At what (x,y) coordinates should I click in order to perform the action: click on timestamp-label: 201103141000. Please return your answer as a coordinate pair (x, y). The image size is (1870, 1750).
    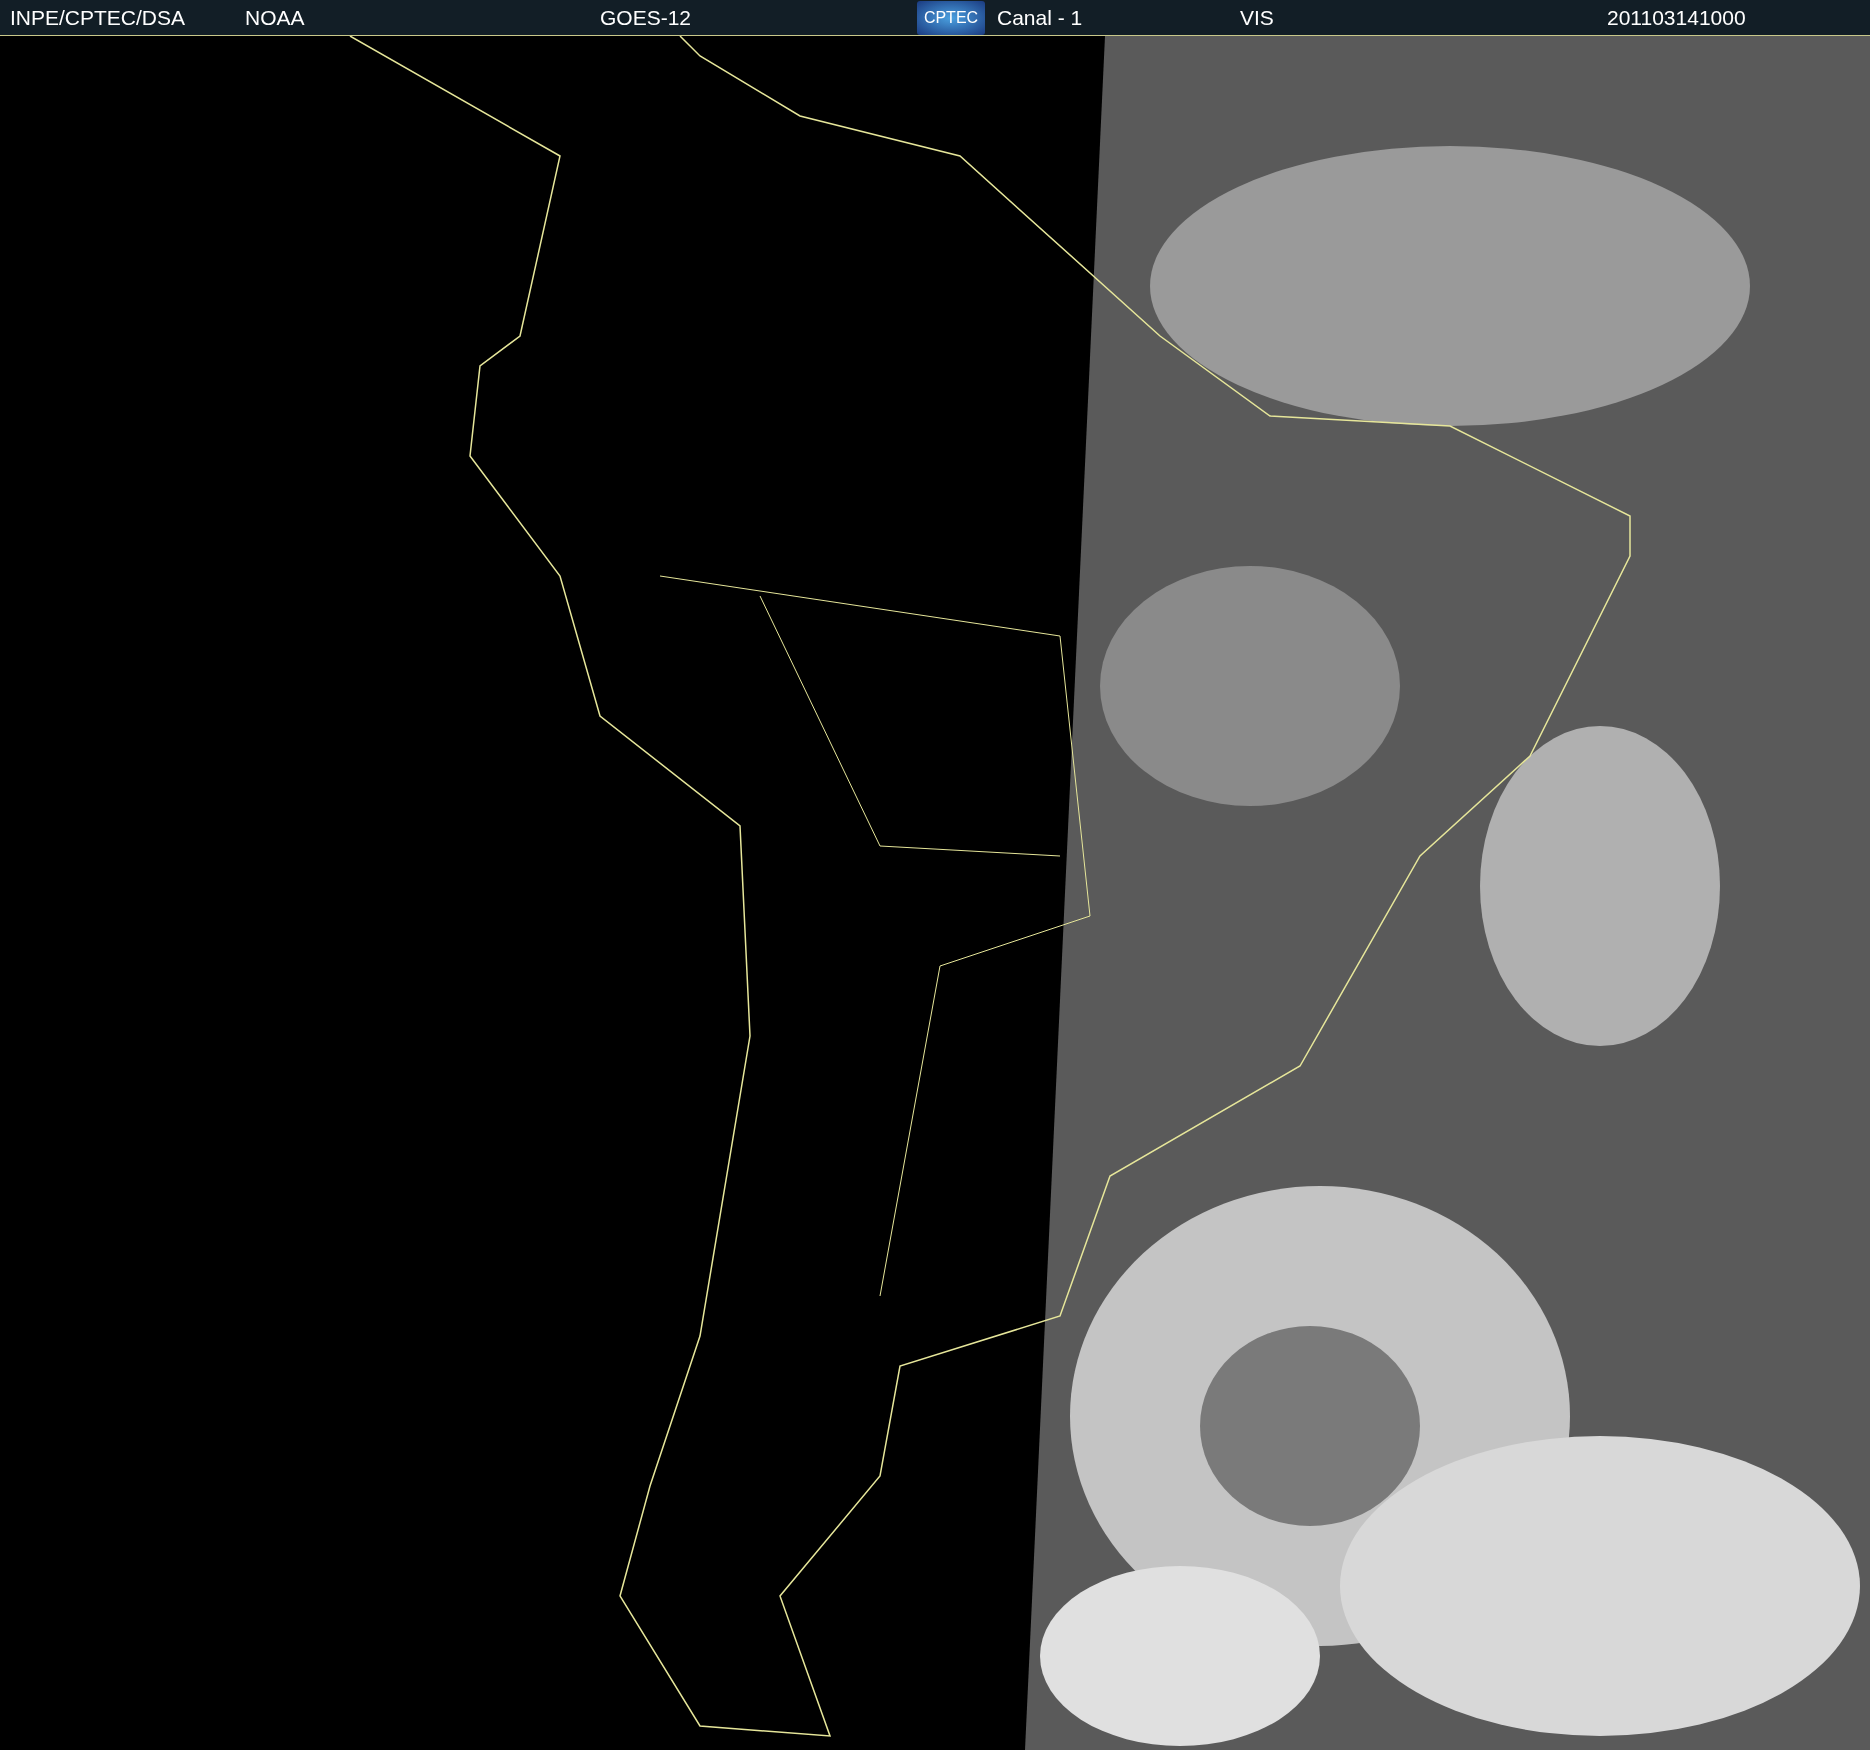
    Looking at the image, I should click on (1676, 17).